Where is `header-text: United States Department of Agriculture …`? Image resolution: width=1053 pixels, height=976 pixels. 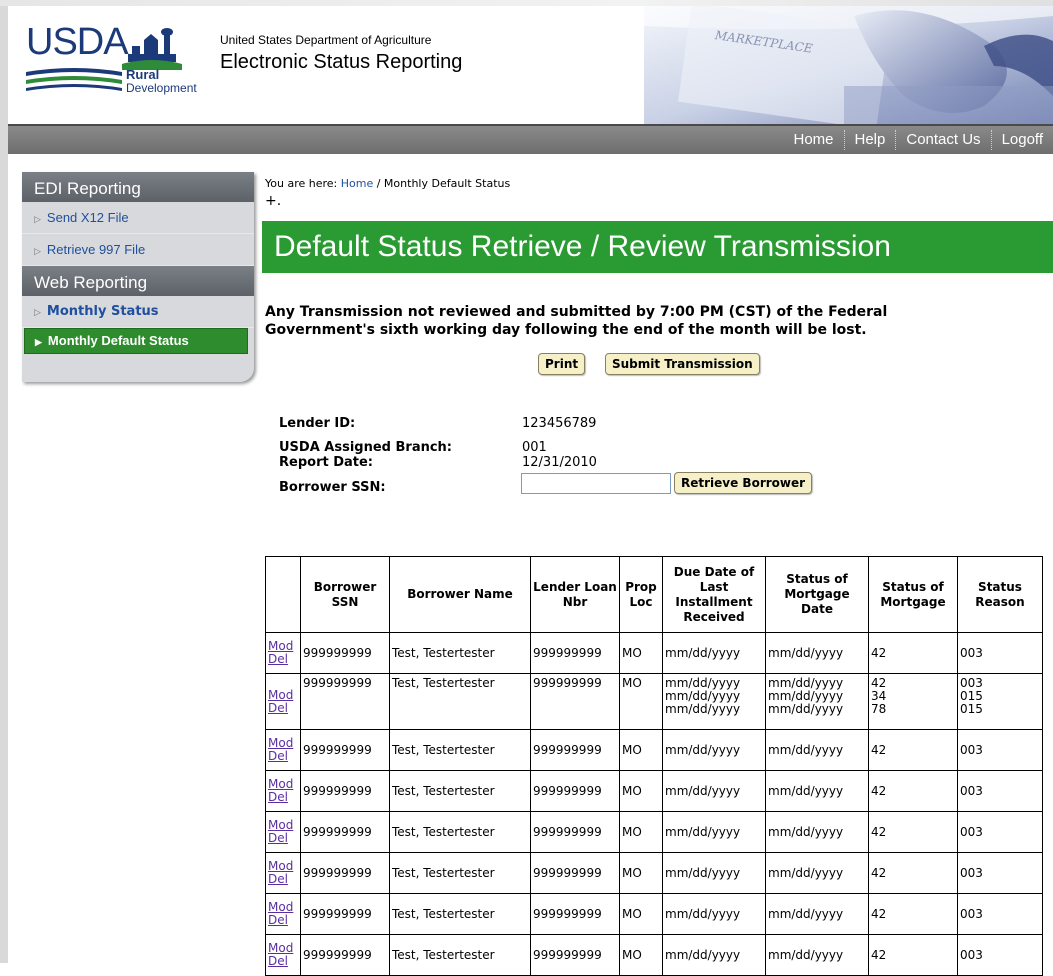 header-text: United States Department of Agriculture … is located at coordinates (341, 53).